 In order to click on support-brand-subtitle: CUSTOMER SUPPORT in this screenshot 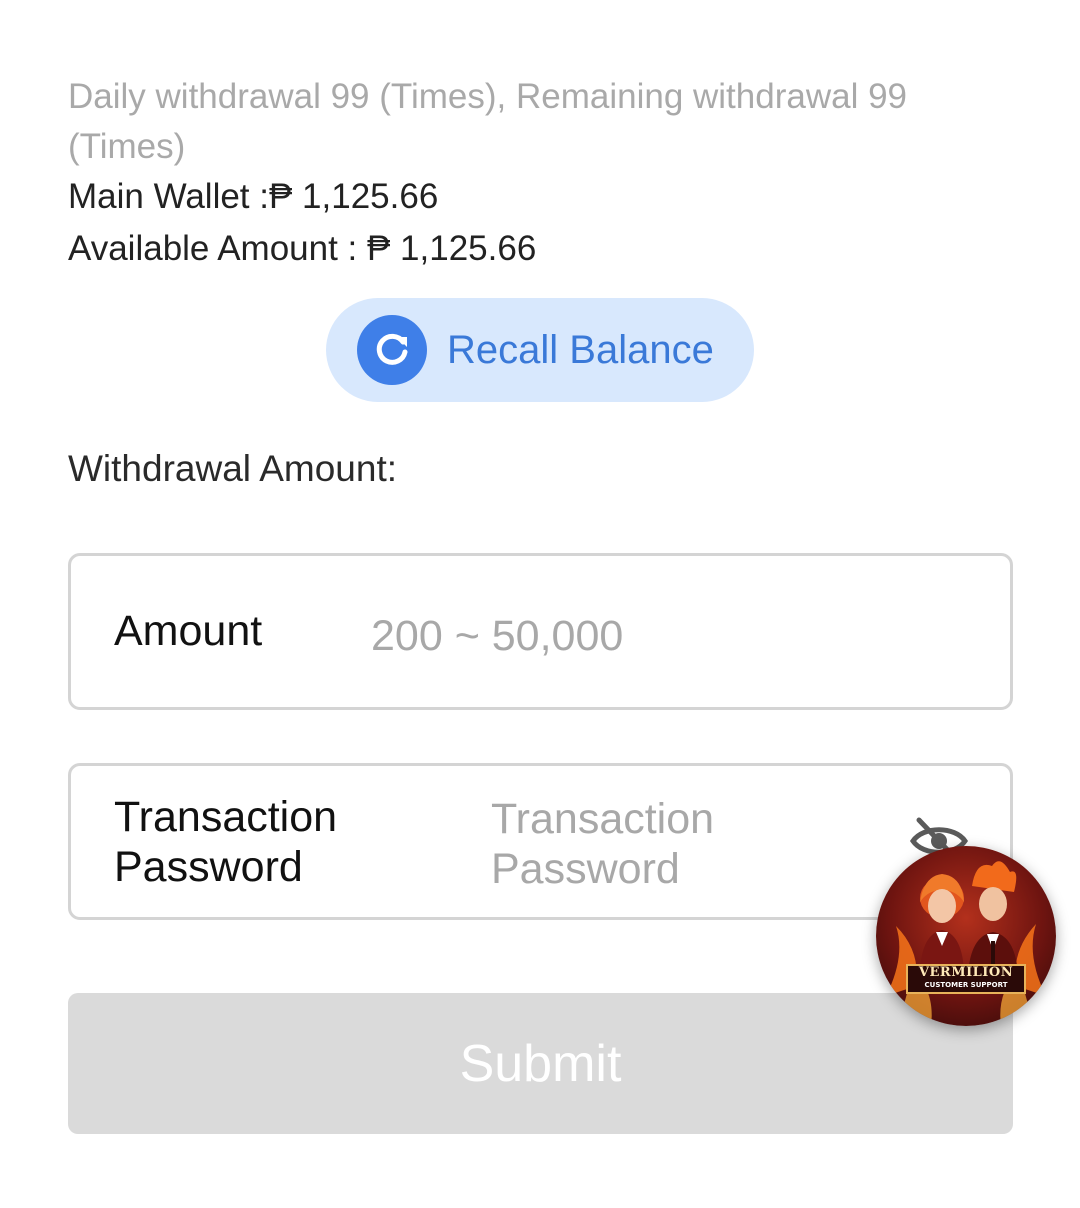, I will do `click(966, 985)`.